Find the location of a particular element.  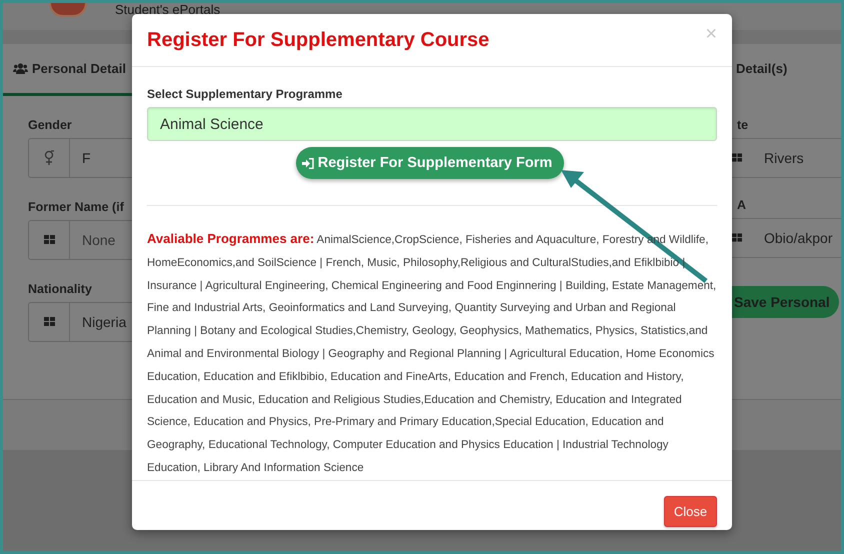

field-label: Select Supplementary Programme is located at coordinates (245, 94).